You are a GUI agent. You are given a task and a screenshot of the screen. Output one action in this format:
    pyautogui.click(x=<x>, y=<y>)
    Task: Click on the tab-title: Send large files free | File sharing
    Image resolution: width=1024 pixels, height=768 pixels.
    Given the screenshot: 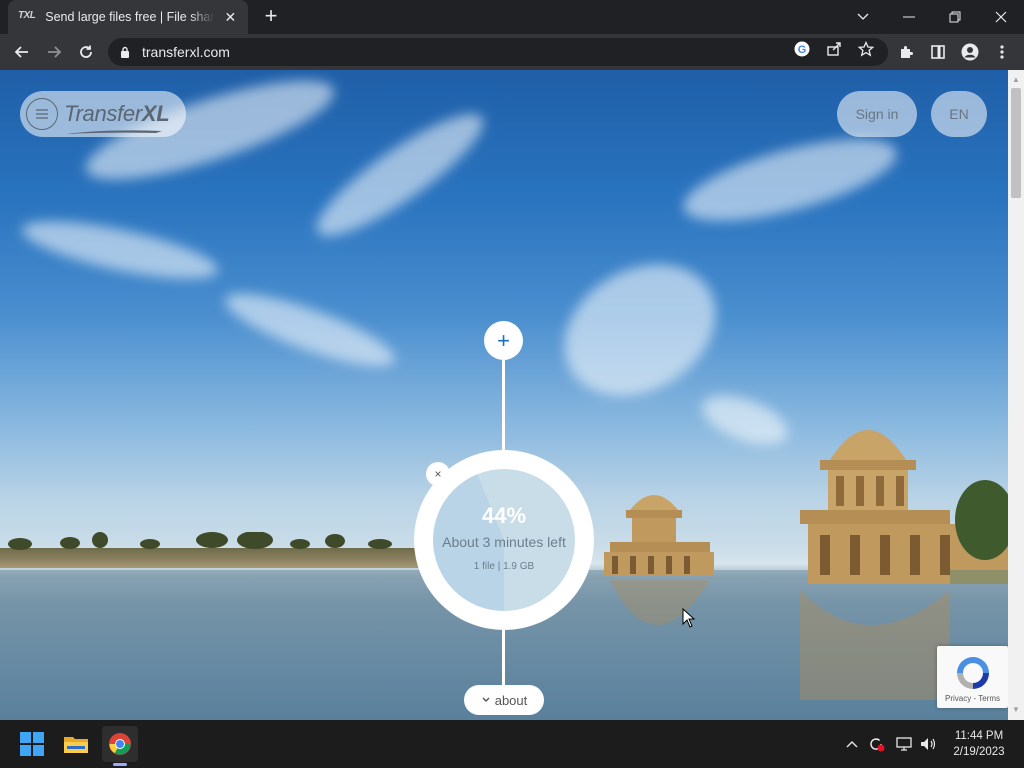 What is the action you would take?
    pyautogui.click(x=130, y=17)
    